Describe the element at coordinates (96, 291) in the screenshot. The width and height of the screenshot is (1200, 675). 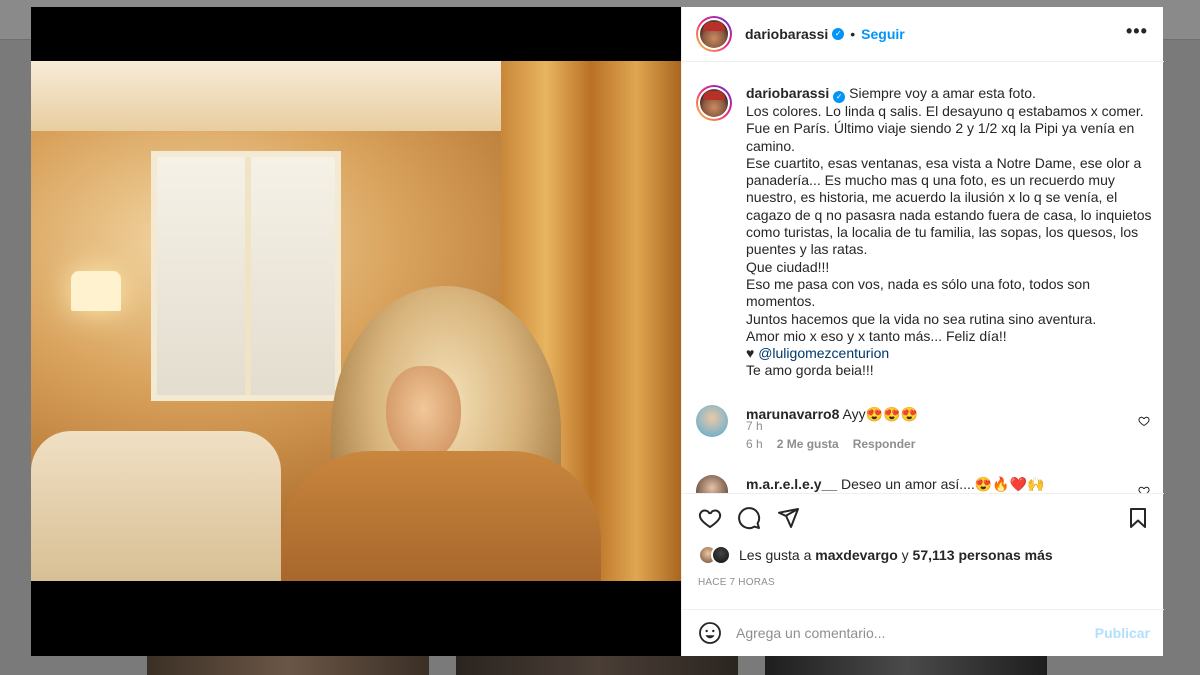
I see `photo-lamp` at that location.